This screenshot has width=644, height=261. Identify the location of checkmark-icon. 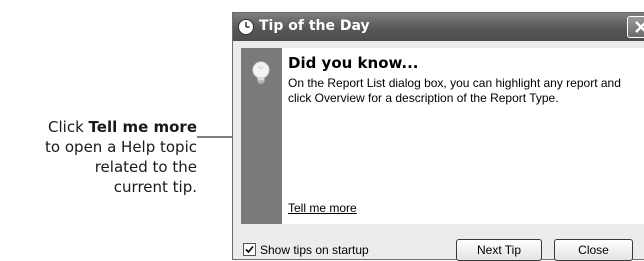
(249, 249).